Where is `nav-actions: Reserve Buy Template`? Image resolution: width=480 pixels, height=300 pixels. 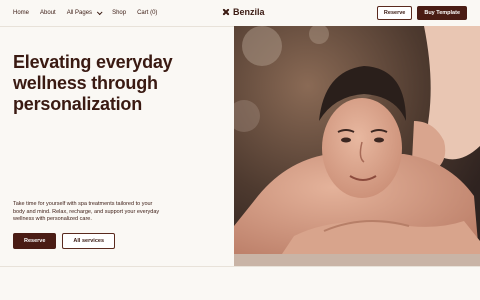 nav-actions: Reserve Buy Template is located at coordinates (421, 13).